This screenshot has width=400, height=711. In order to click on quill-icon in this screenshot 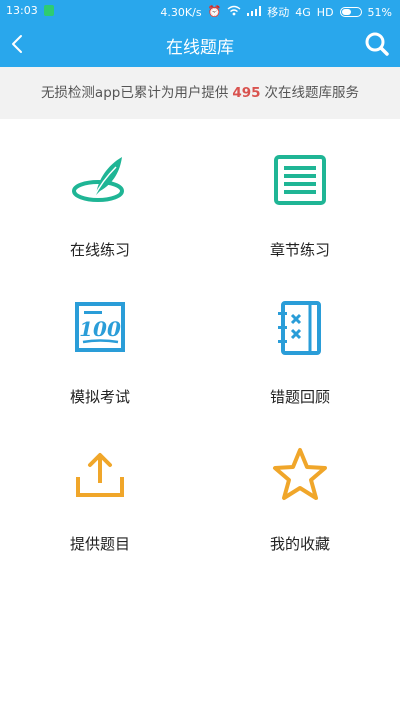, I will do `click(98, 179)`.